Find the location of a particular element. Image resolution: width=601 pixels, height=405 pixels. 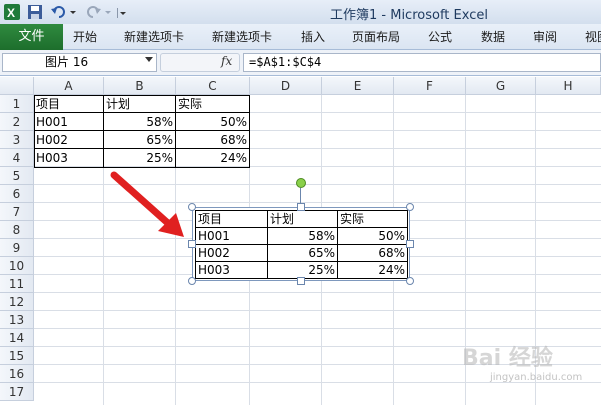

tab-new-2: 新建选项卡 is located at coordinates (242, 37).